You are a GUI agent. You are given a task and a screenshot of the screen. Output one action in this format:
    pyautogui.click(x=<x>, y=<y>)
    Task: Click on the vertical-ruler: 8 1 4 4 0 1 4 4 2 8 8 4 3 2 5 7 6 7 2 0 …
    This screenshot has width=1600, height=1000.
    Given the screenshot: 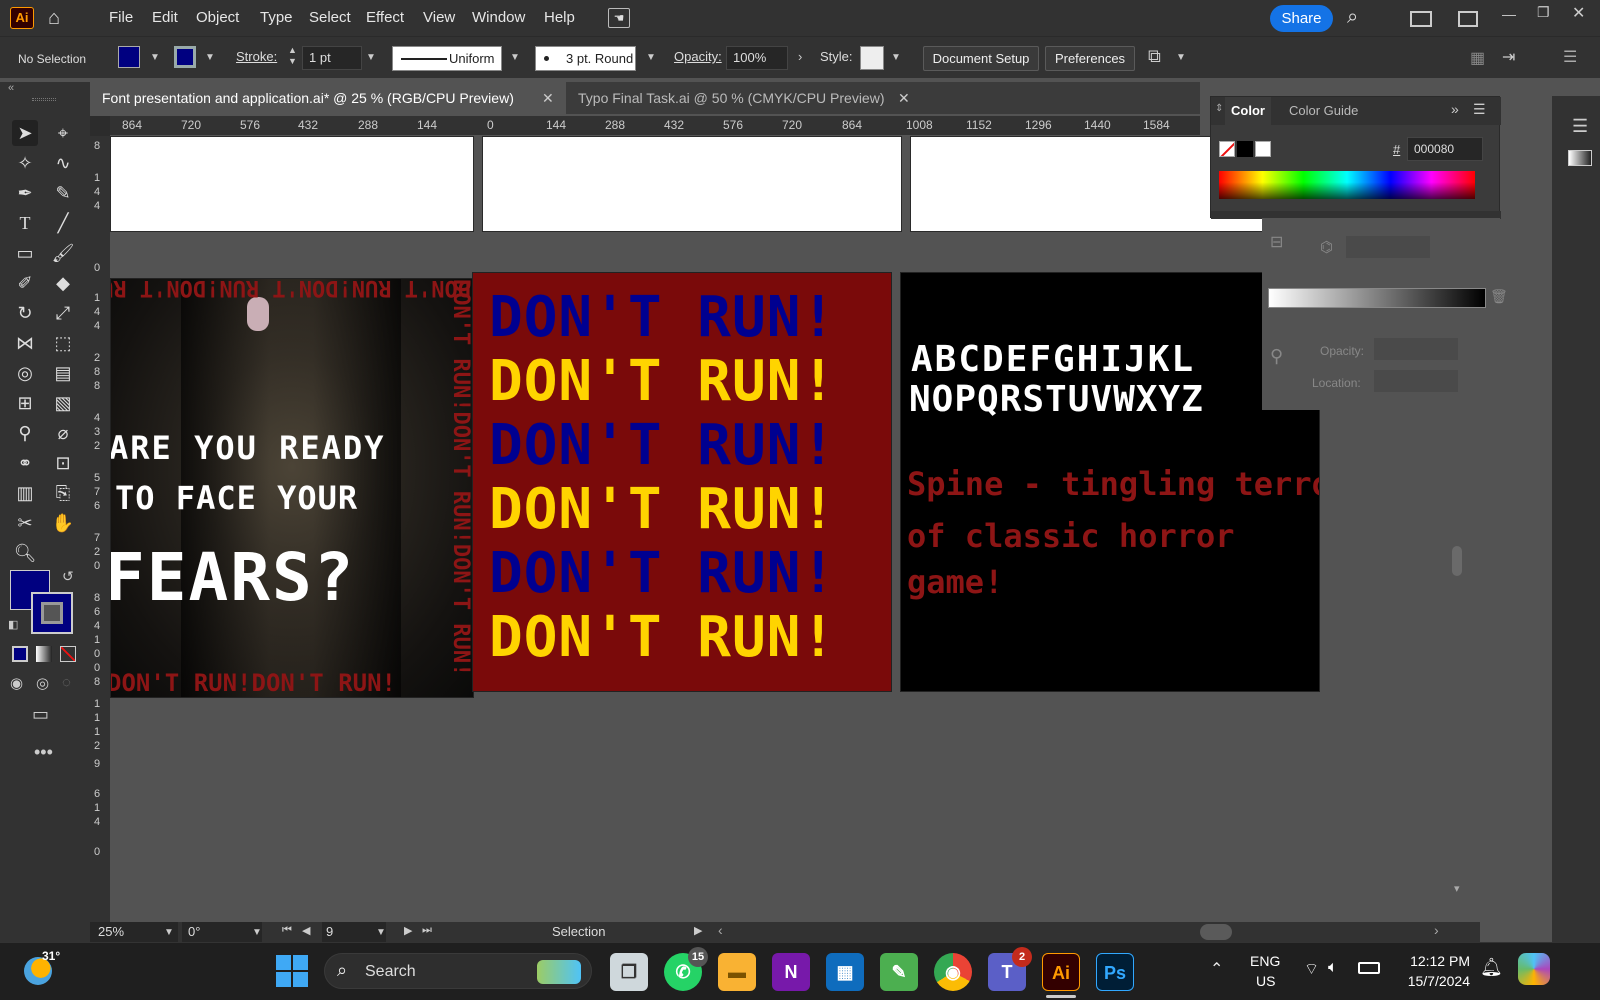 What is the action you would take?
    pyautogui.click(x=100, y=539)
    